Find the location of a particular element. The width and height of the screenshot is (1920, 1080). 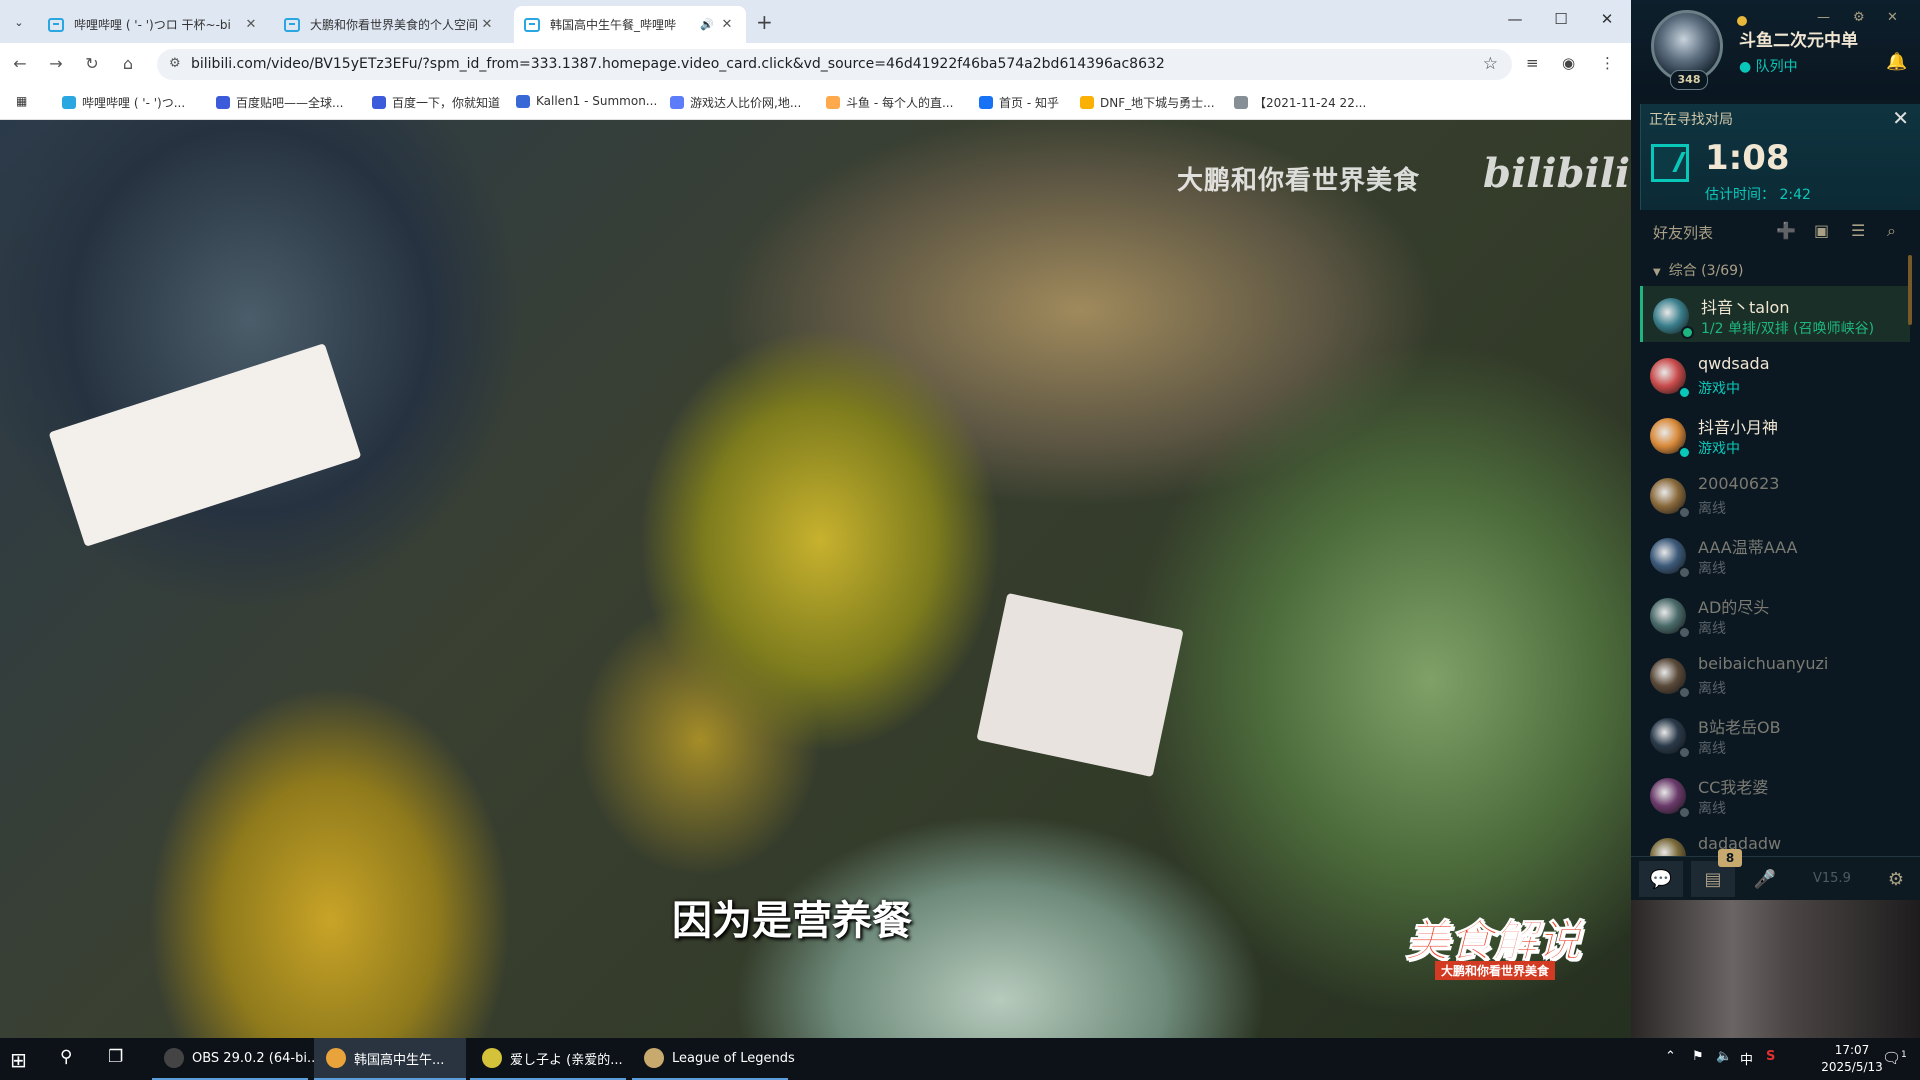

friend-item: CC我老婆 离线 is located at coordinates (1775, 794).